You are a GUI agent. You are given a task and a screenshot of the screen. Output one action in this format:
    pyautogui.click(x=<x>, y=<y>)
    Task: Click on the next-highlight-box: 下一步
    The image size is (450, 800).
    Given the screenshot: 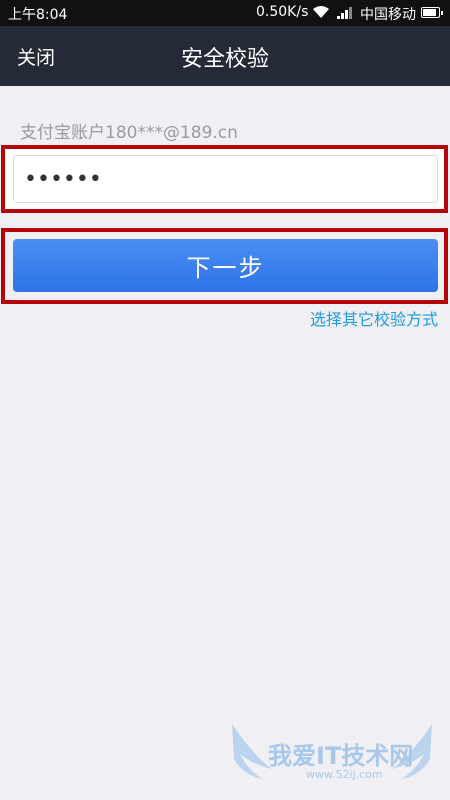 What is the action you would take?
    pyautogui.click(x=224, y=266)
    